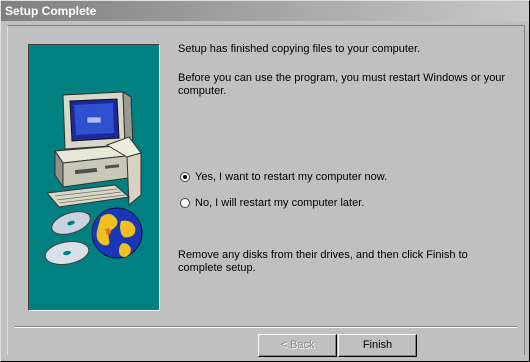 The width and height of the screenshot is (530, 362). Describe the element at coordinates (185, 177) in the screenshot. I see `radio-selected-icon` at that location.